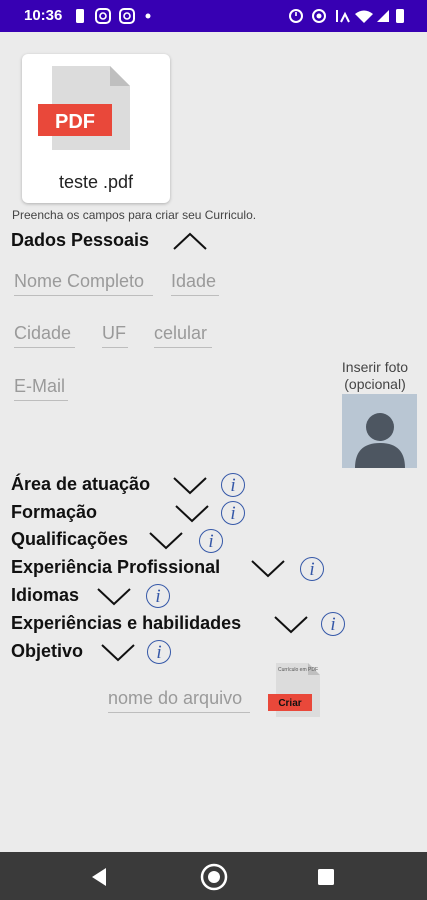 This screenshot has height=900, width=427. Describe the element at coordinates (380, 440) in the screenshot. I see `avatar-placeholder-icon` at that location.